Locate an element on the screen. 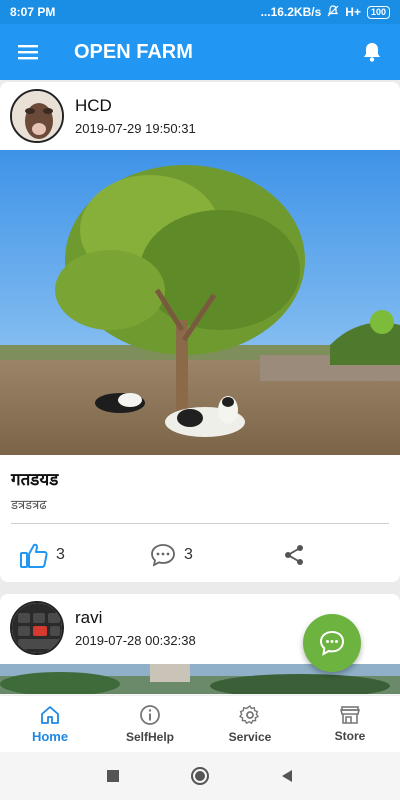  like-count: 3 is located at coordinates (60, 554).